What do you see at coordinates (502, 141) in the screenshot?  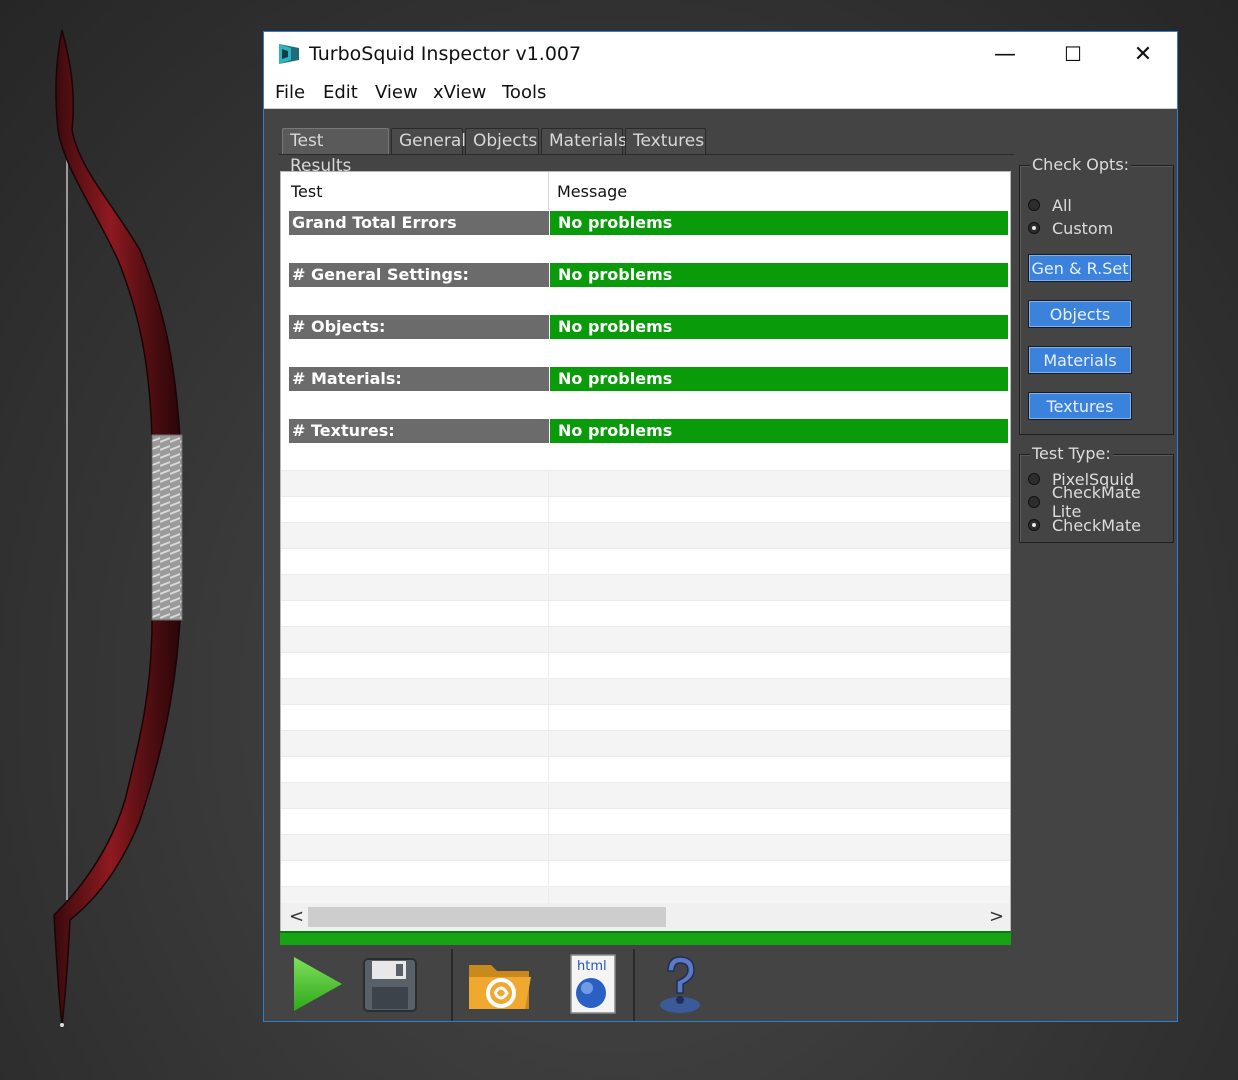 I see `tab-objects: Objects` at bounding box center [502, 141].